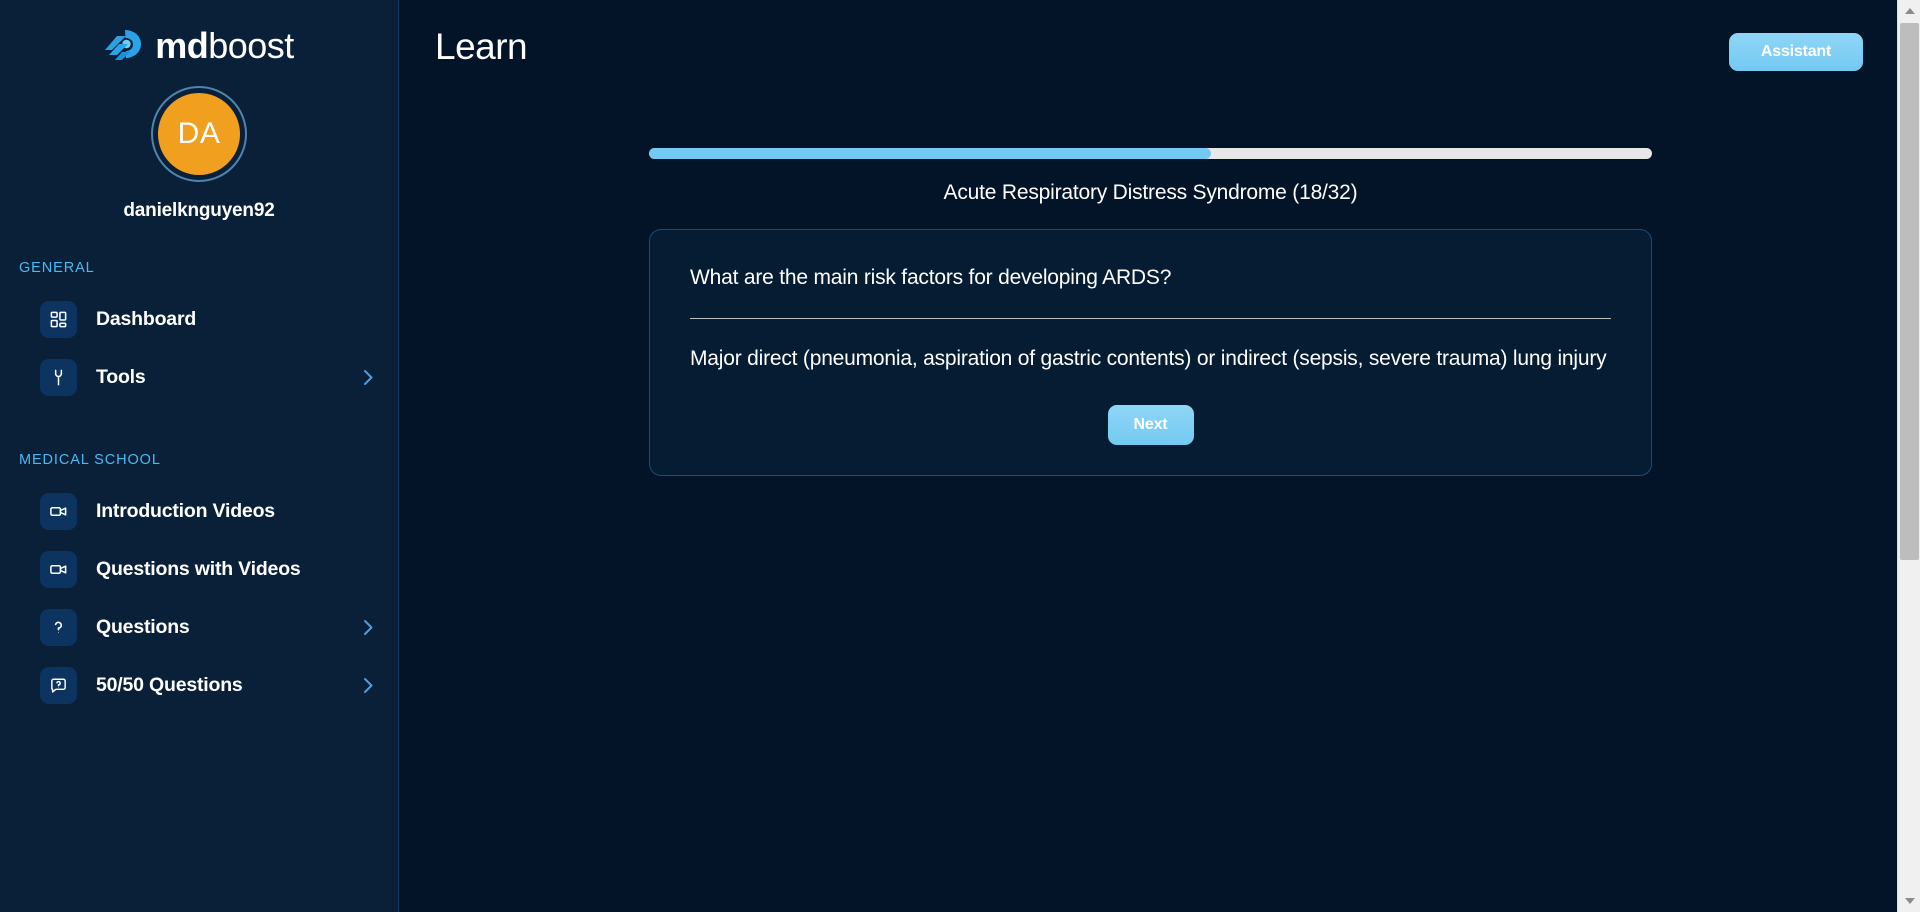 The height and width of the screenshot is (912, 1920). What do you see at coordinates (58, 685) in the screenshot?
I see `message-question-icon` at bounding box center [58, 685].